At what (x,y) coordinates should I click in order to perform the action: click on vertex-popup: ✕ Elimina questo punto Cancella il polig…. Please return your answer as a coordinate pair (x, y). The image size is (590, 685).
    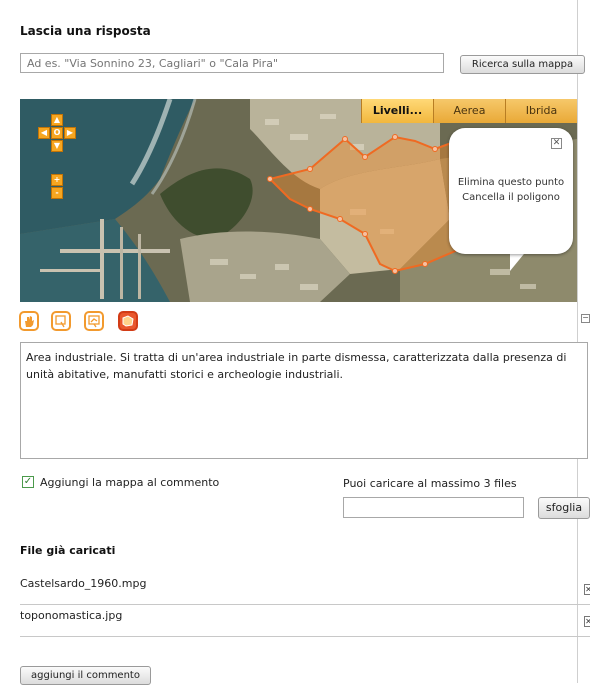
    Looking at the image, I should click on (511, 191).